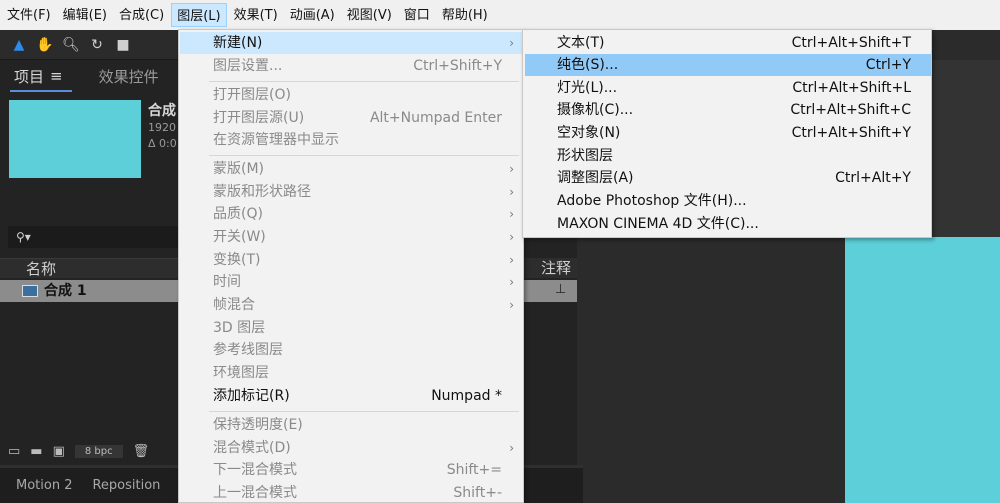  Describe the element at coordinates (141, 15) in the screenshot. I see `menu-composition: 合成(C)` at that location.